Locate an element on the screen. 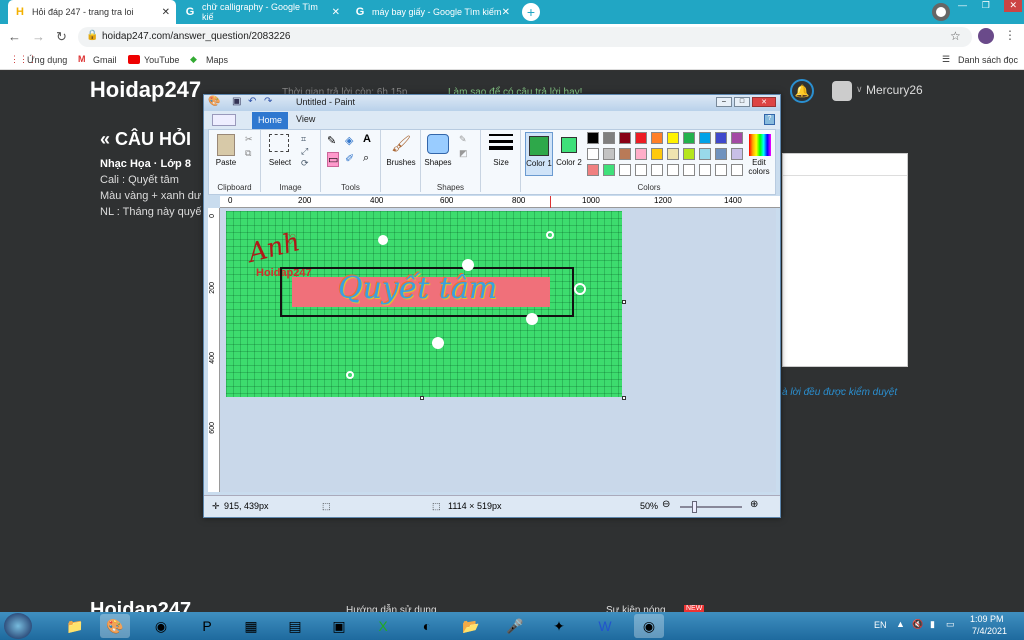 This screenshot has height=640, width=1024. eraser-icon: ▭ is located at coordinates (333, 159).